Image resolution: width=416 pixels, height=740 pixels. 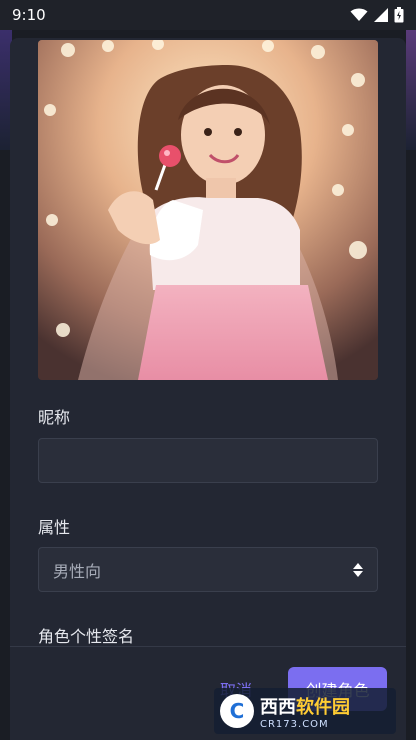 I want to click on watermark-domain: CR173.COM, so click(x=294, y=724).